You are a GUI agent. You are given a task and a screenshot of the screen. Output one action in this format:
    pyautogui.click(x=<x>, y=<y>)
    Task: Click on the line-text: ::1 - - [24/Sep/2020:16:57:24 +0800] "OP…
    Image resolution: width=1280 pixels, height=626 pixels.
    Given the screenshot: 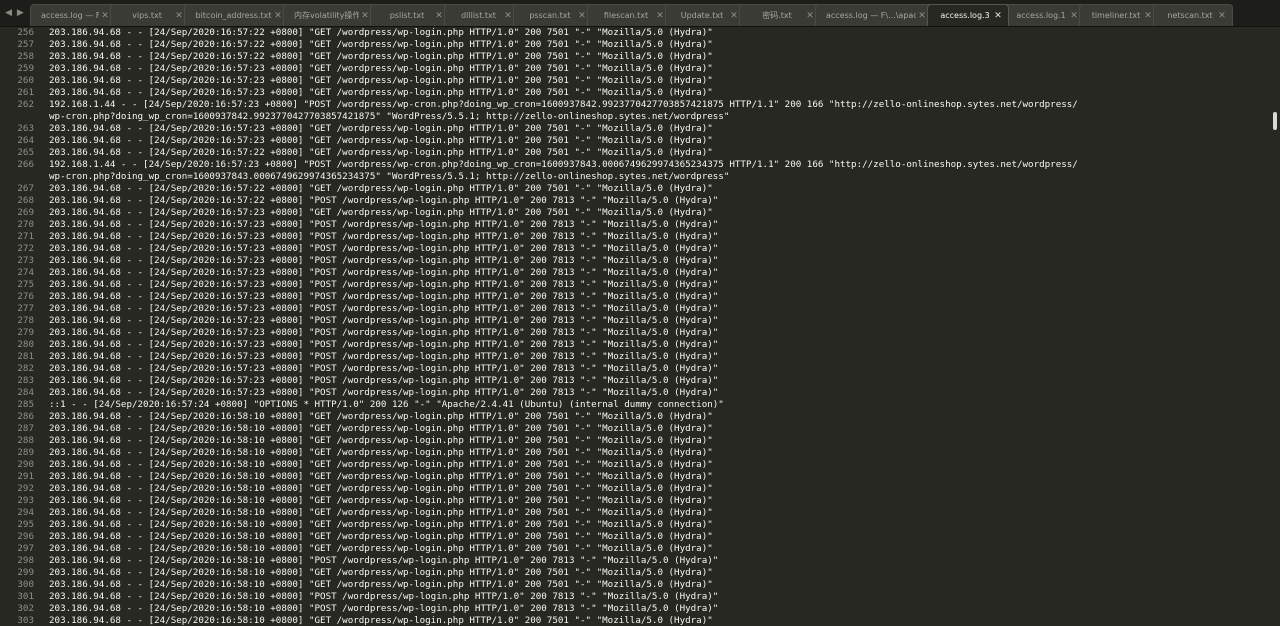 What is the action you would take?
    pyautogui.click(x=379, y=405)
    